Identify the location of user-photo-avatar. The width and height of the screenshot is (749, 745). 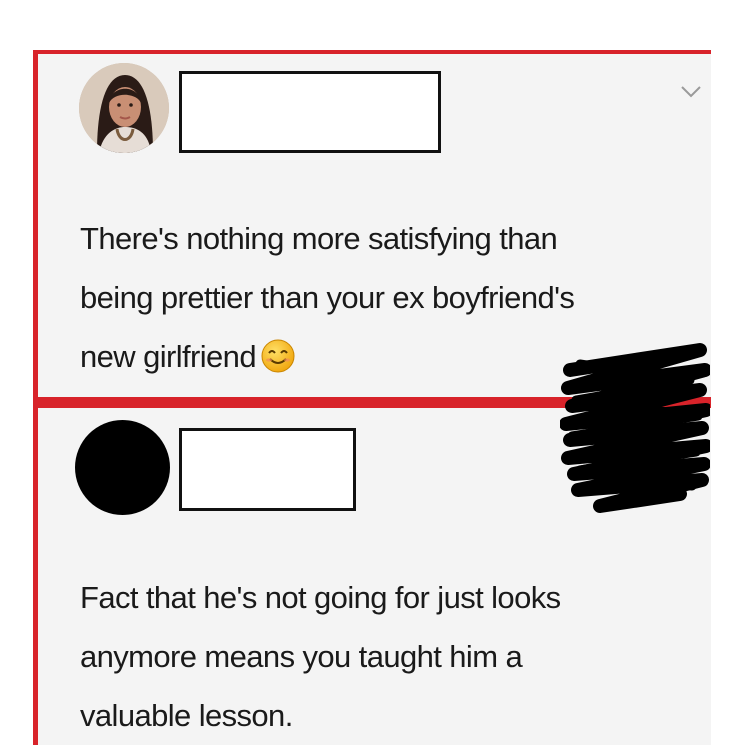
(124, 108).